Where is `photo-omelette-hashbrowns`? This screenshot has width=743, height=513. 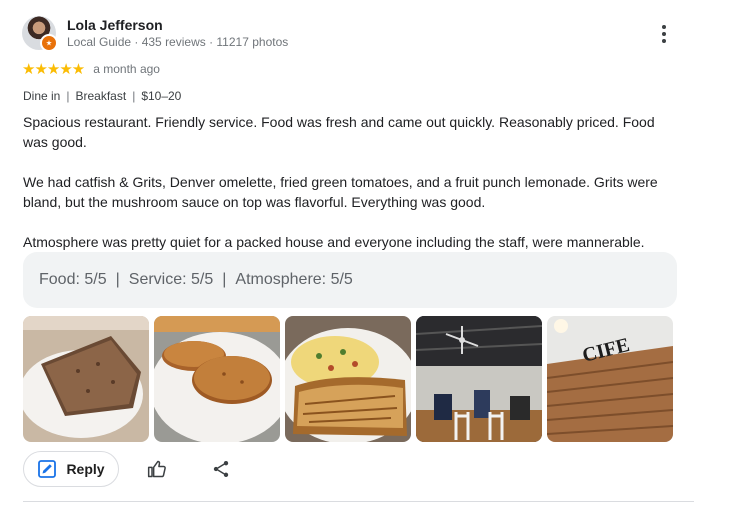 photo-omelette-hashbrowns is located at coordinates (348, 379).